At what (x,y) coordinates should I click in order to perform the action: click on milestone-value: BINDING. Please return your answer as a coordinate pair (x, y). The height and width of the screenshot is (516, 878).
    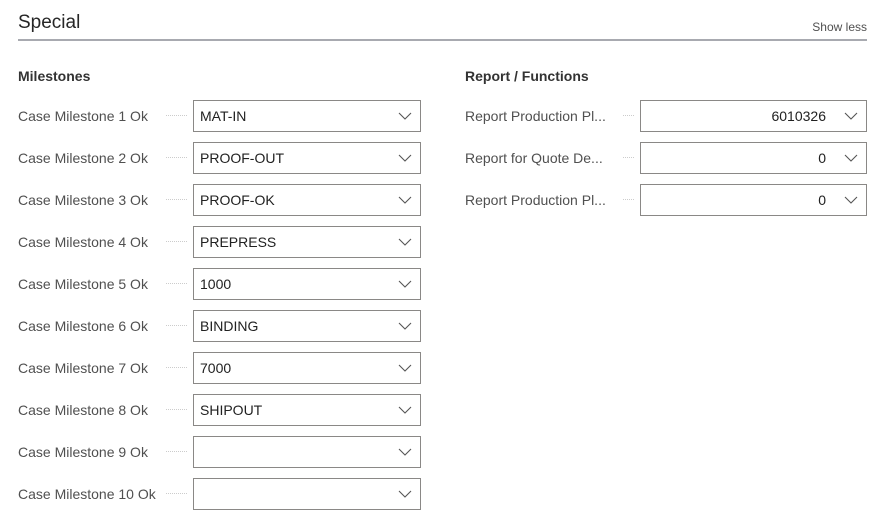
    Looking at the image, I should click on (229, 326).